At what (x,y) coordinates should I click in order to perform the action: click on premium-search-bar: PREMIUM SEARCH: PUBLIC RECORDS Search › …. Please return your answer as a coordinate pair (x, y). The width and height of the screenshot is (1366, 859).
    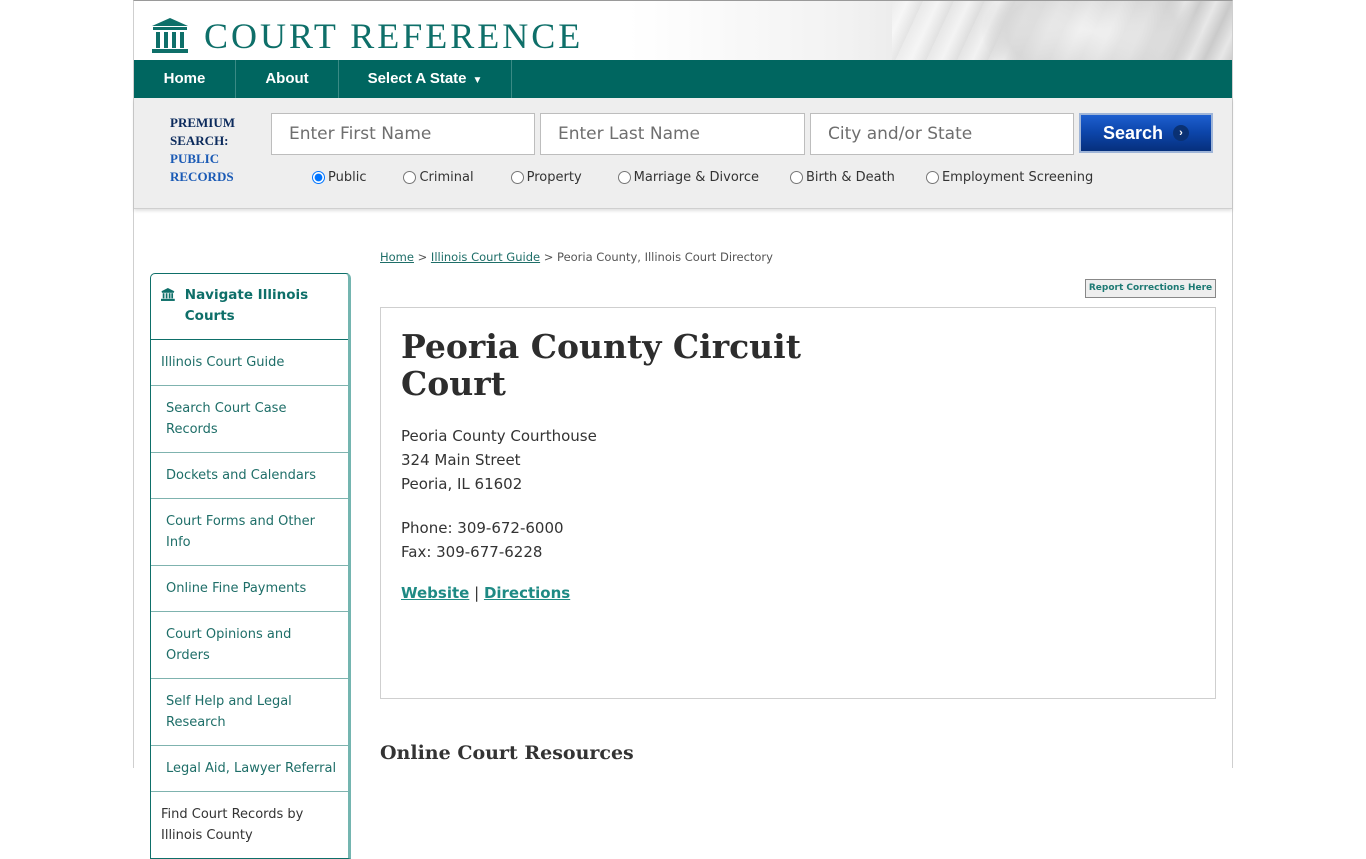
    Looking at the image, I should click on (683, 153).